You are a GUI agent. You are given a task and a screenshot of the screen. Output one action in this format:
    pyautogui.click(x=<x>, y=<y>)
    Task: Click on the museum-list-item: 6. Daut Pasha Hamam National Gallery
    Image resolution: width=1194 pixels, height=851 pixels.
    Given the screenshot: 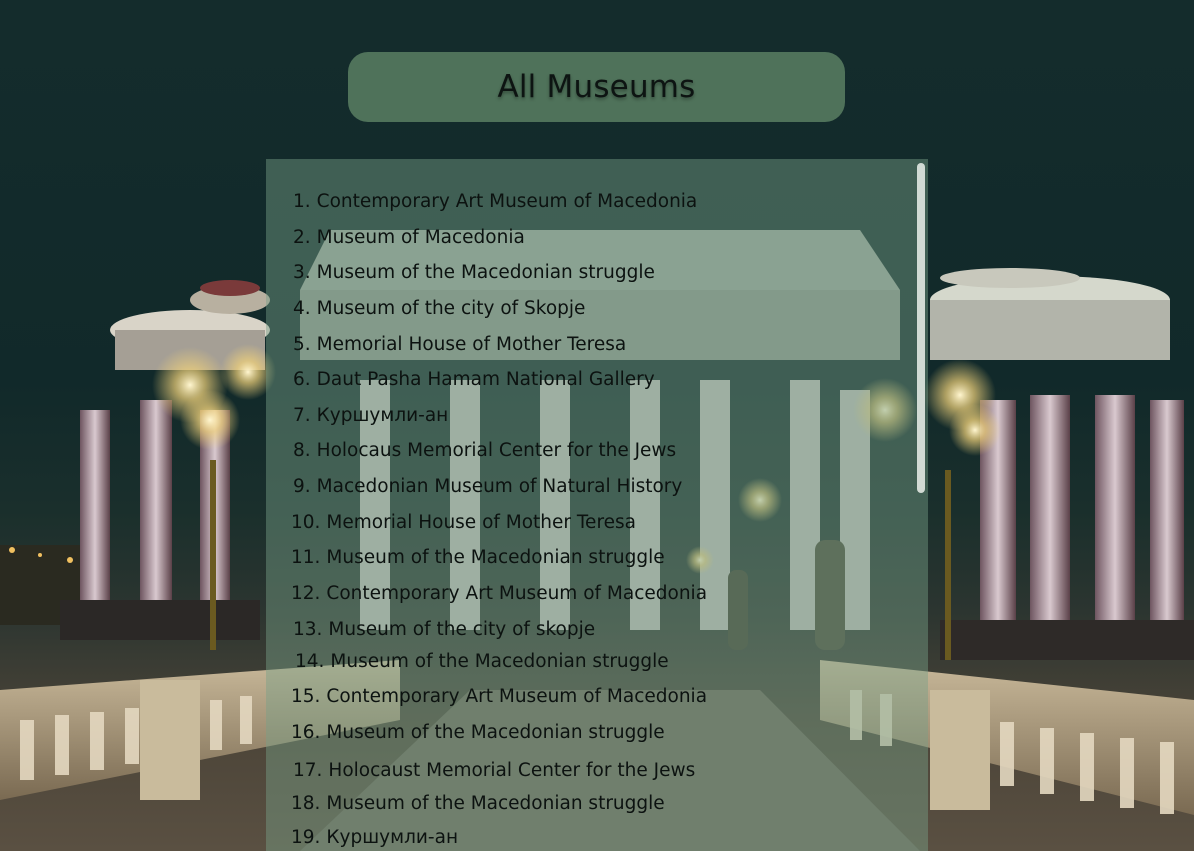 What is the action you would take?
    pyautogui.click(x=474, y=380)
    